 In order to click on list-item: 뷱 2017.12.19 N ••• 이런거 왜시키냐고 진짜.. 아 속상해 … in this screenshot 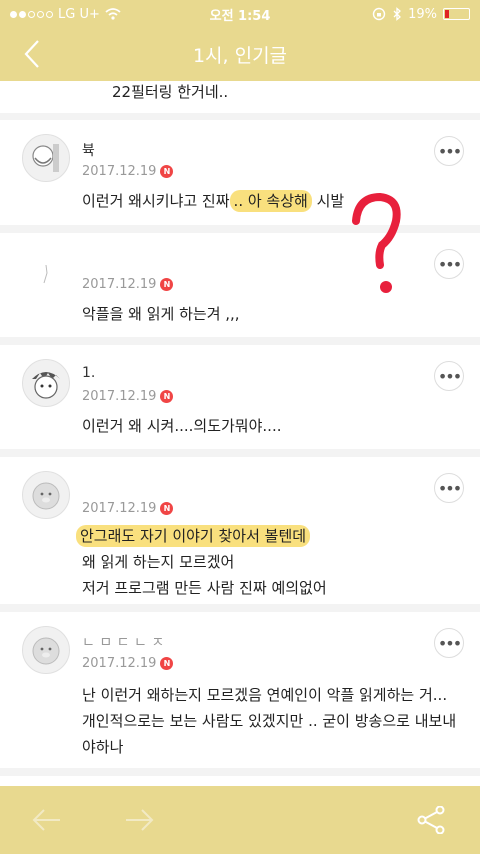, I will do `click(240, 172)`.